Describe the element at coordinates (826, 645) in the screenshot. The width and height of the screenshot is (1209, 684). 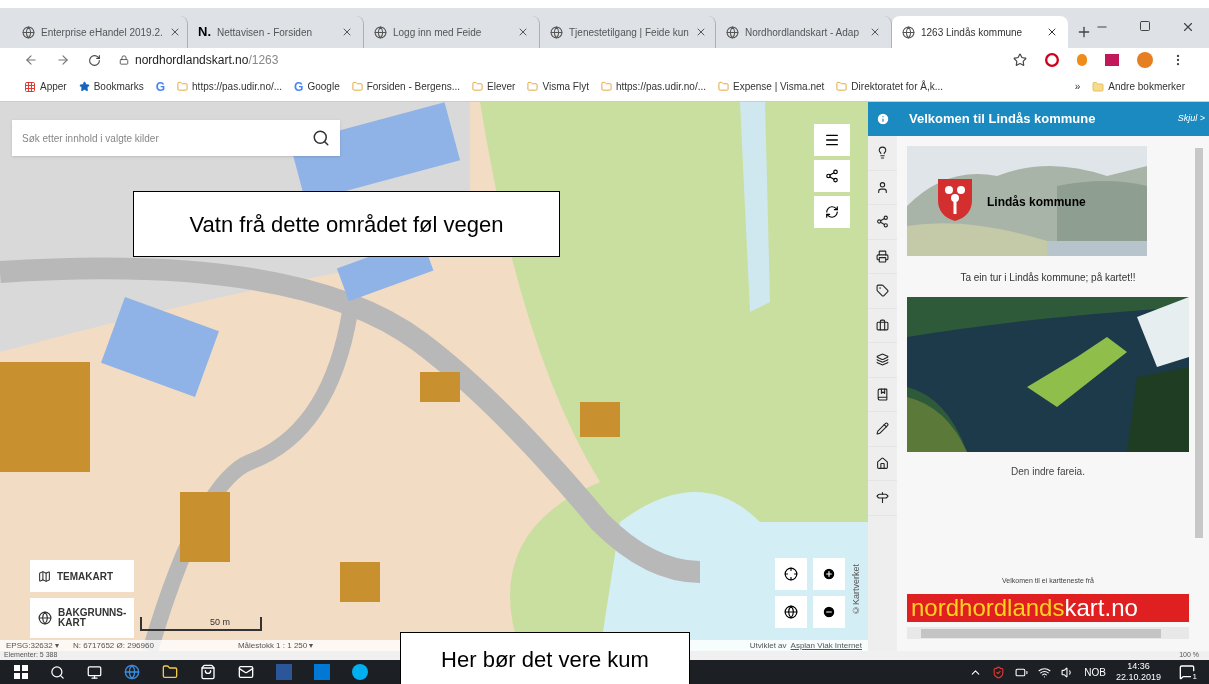
I see `credit-link: Asplan Viak Internet` at that location.